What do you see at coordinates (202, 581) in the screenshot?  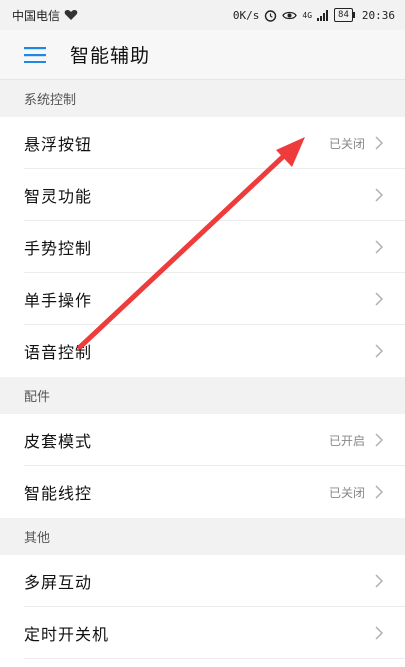 I see `list-item-multi-screen: 多屏互动` at bounding box center [202, 581].